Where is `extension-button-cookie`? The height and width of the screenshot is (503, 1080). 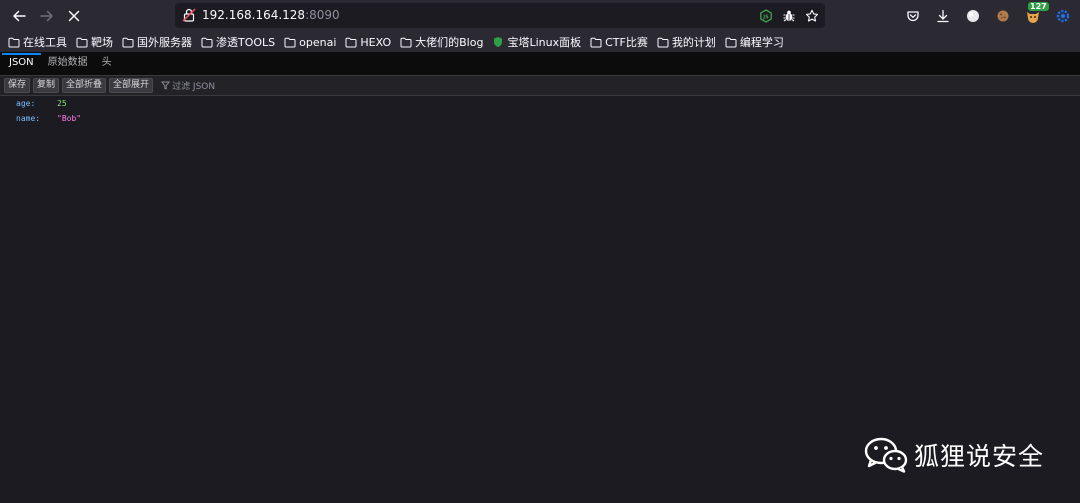
extension-button-cookie is located at coordinates (1003, 16).